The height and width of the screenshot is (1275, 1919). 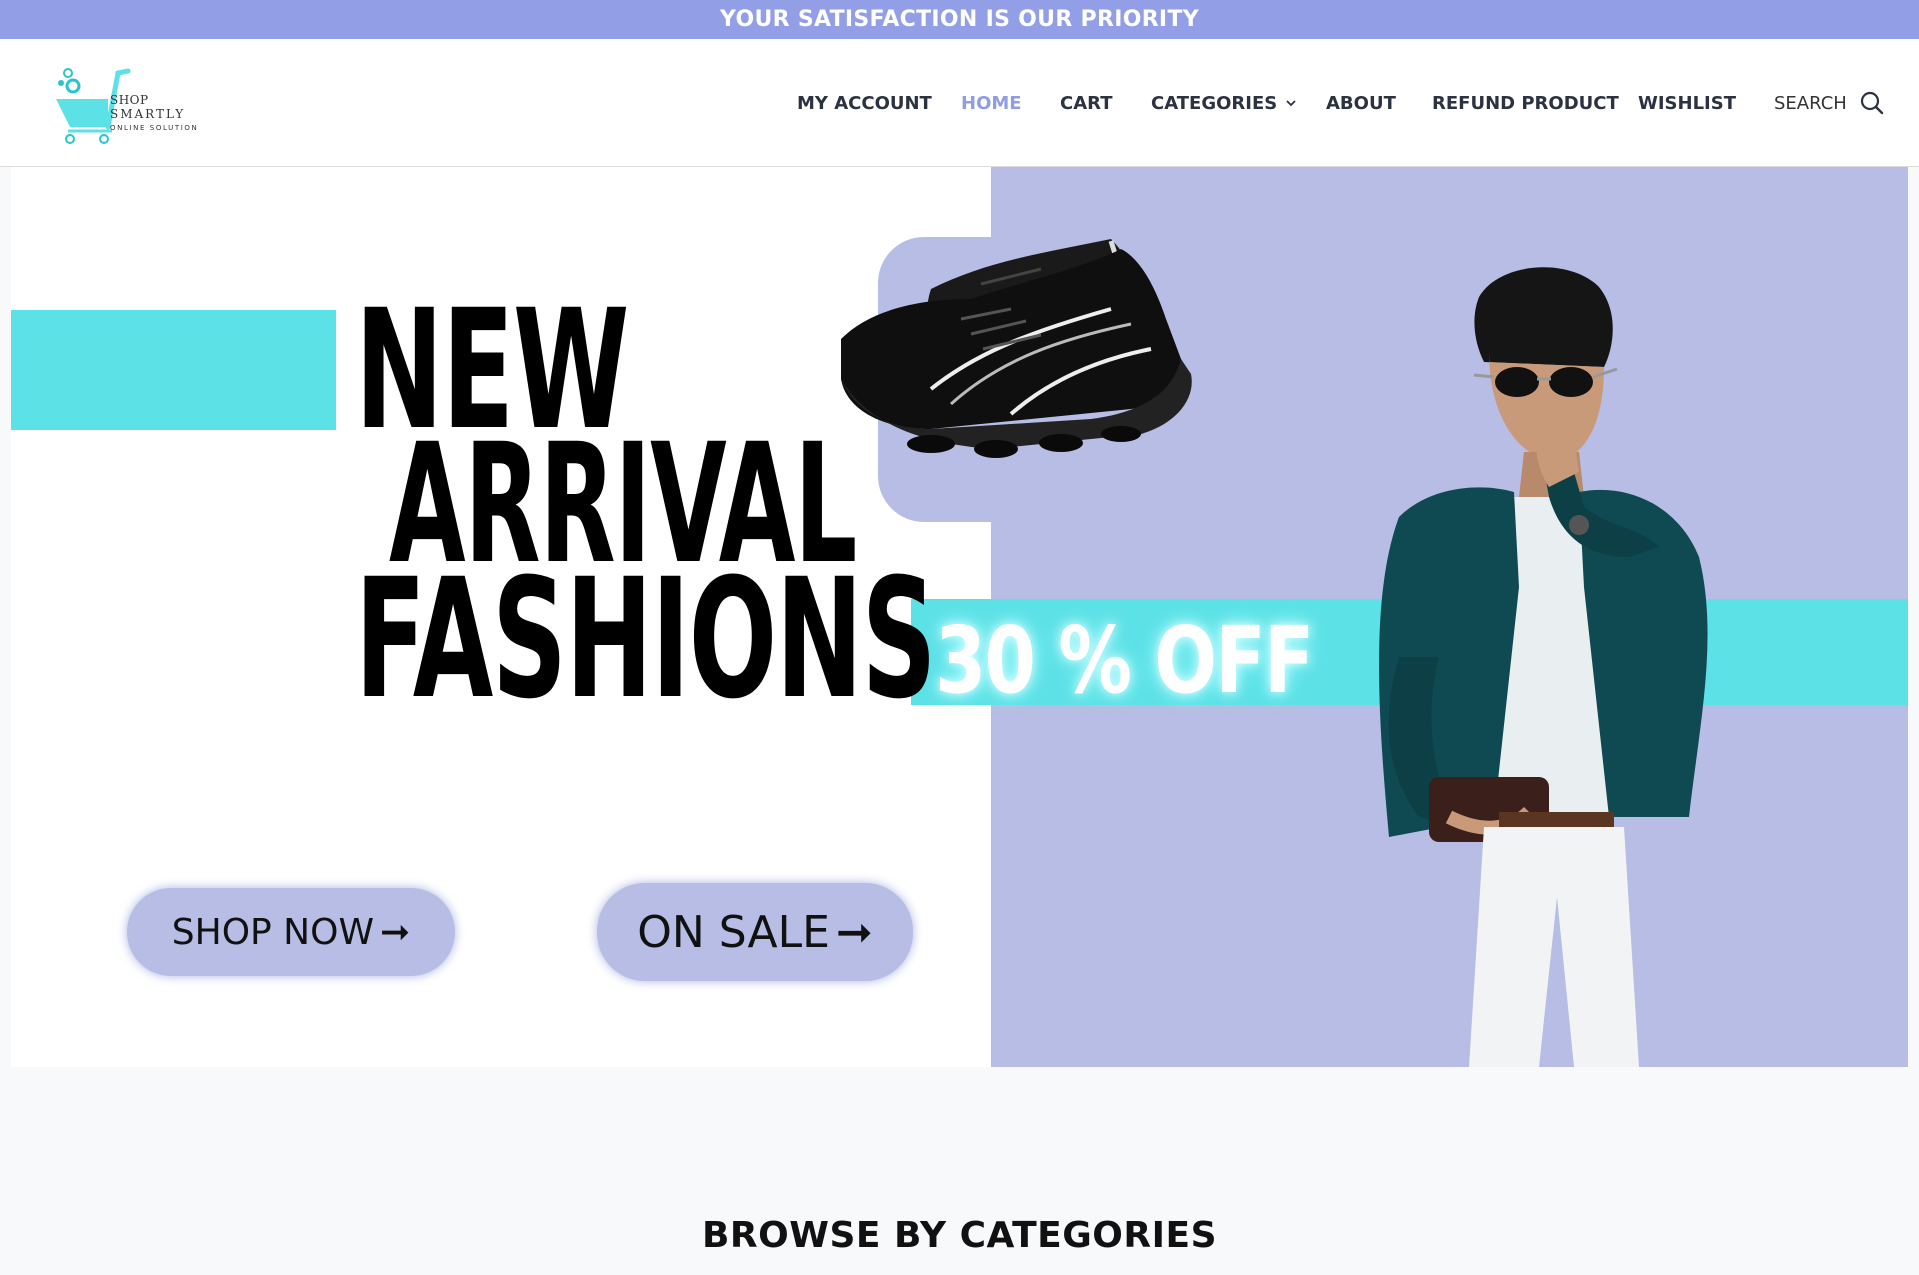 What do you see at coordinates (733, 932) in the screenshot?
I see `on-sale-label: ON SALE` at bounding box center [733, 932].